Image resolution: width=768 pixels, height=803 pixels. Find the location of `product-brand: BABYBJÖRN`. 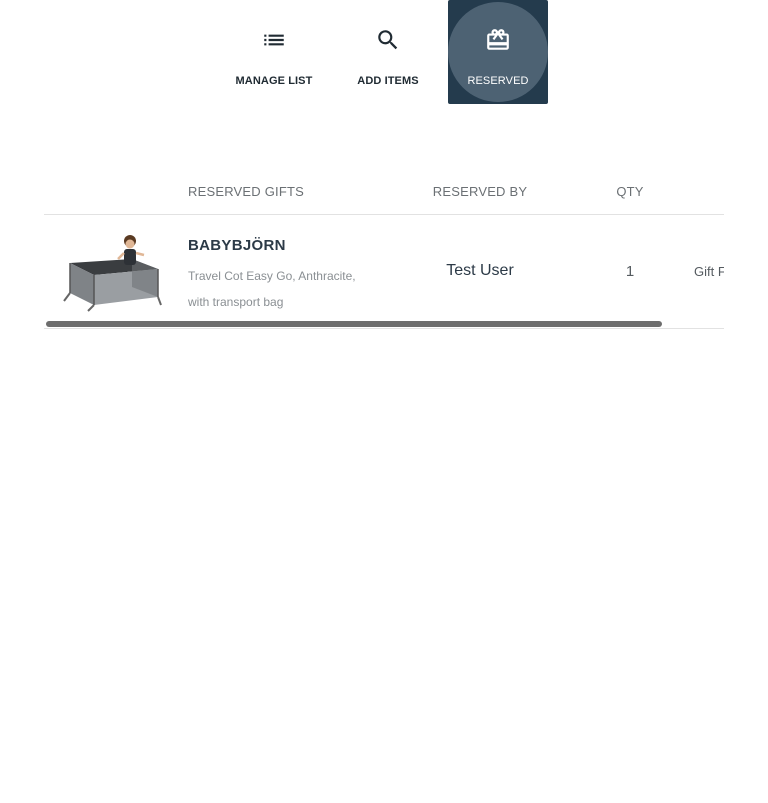

product-brand: BABYBJÖRN is located at coordinates (237, 245).